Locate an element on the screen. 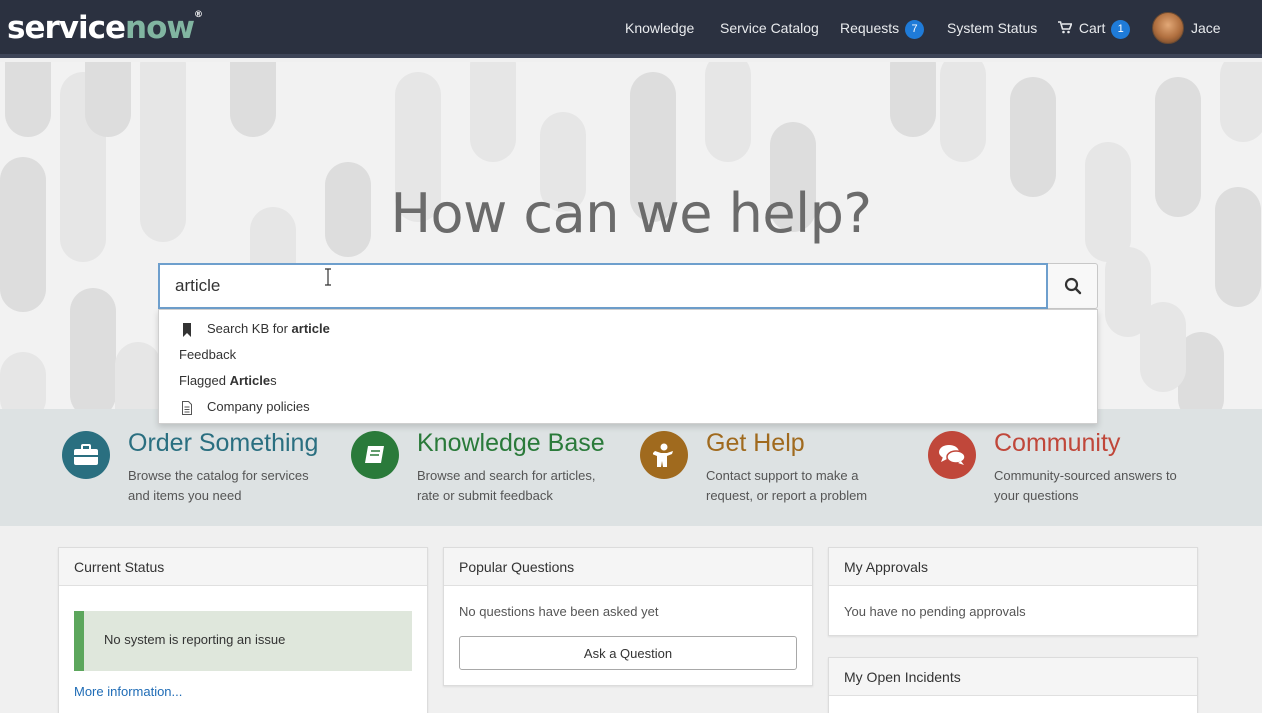  nav-requests: Requests 7 is located at coordinates (882, 28).